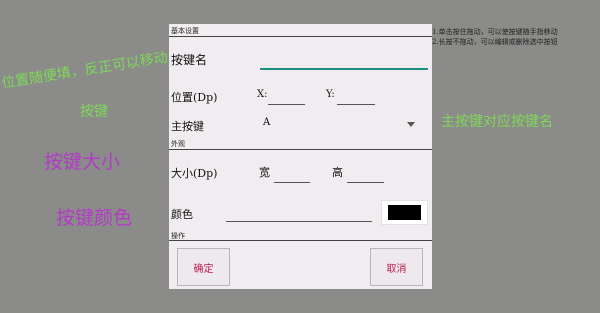  I want to click on color-input, so click(299, 215).